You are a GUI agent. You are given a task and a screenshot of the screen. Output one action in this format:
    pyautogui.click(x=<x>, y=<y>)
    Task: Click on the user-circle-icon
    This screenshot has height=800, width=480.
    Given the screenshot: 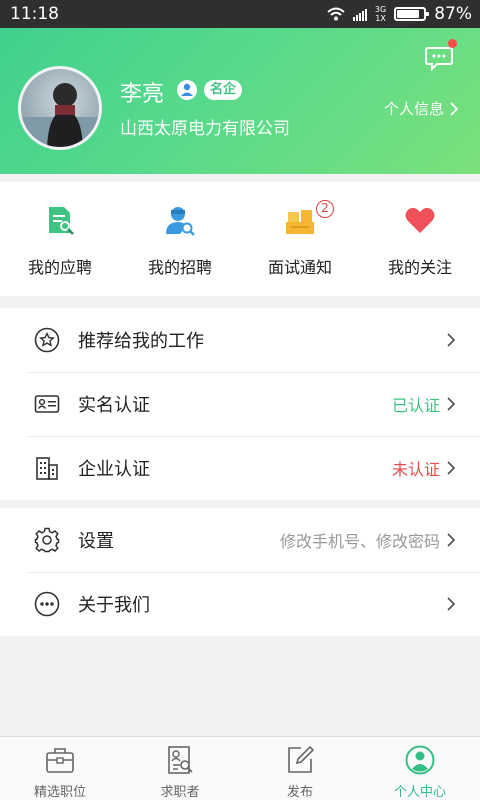 What is the action you would take?
    pyautogui.click(x=420, y=760)
    